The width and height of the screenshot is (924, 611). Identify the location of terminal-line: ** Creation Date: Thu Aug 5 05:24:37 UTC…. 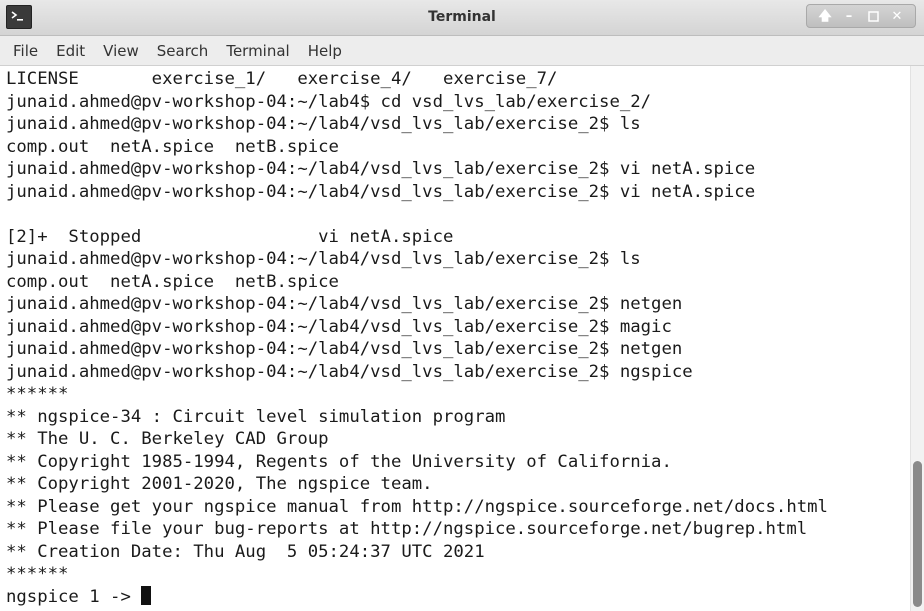
(245, 551).